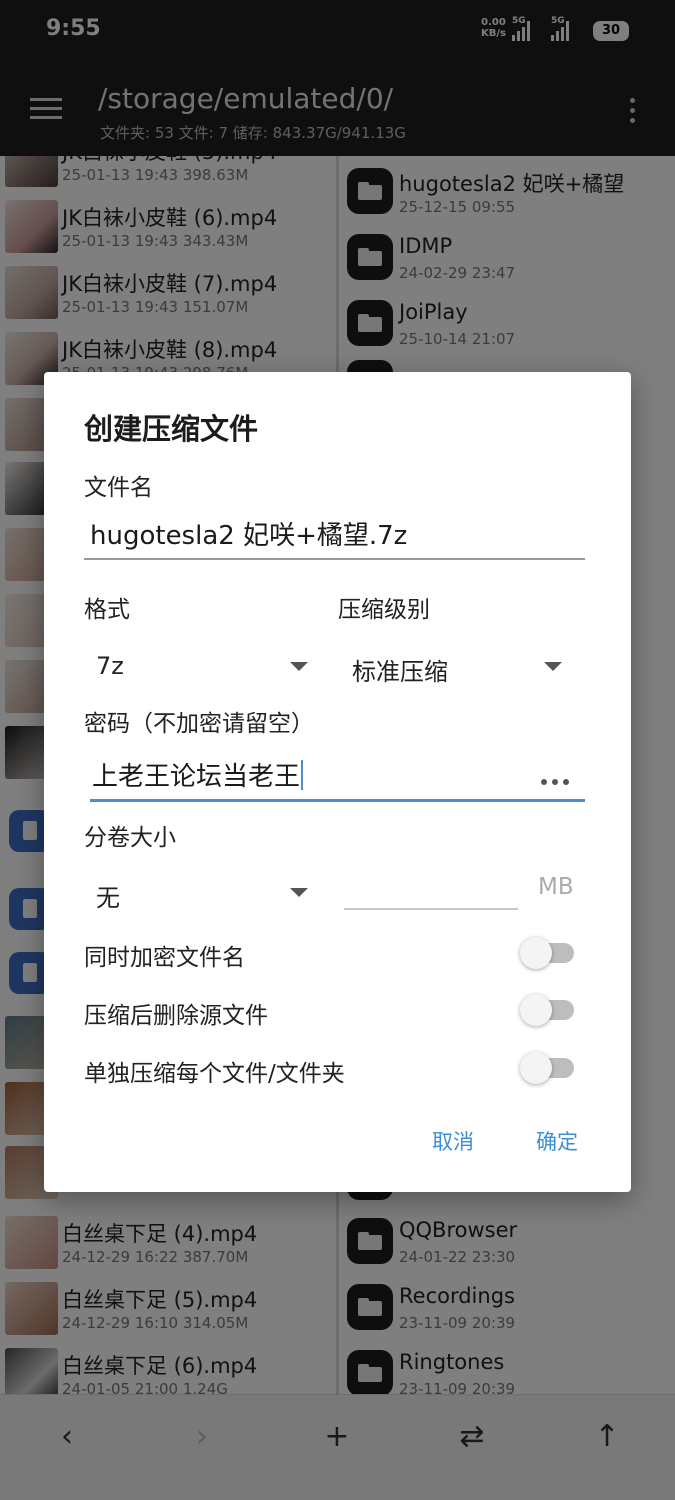 The image size is (675, 1500). What do you see at coordinates (196, 668) in the screenshot?
I see `format-select: 7z` at bounding box center [196, 668].